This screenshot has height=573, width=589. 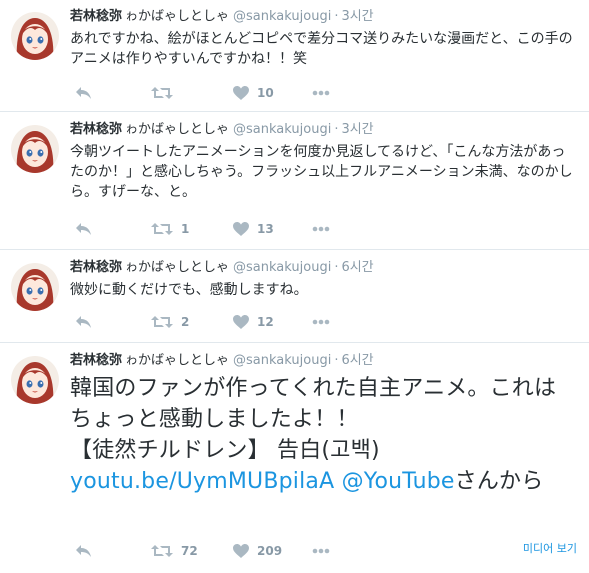 I want to click on tweet-actions: 2 12, so click(x=320, y=322).